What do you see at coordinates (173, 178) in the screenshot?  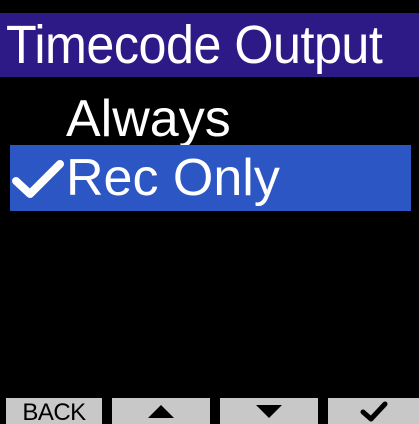 I see `menu-item-label: Rec Only` at bounding box center [173, 178].